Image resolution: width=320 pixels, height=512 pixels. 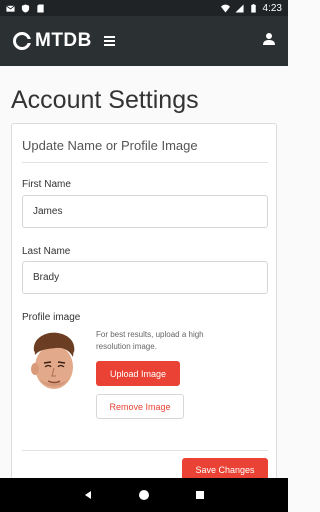 What do you see at coordinates (272, 8) in the screenshot?
I see `status-time: 4:23` at bounding box center [272, 8].